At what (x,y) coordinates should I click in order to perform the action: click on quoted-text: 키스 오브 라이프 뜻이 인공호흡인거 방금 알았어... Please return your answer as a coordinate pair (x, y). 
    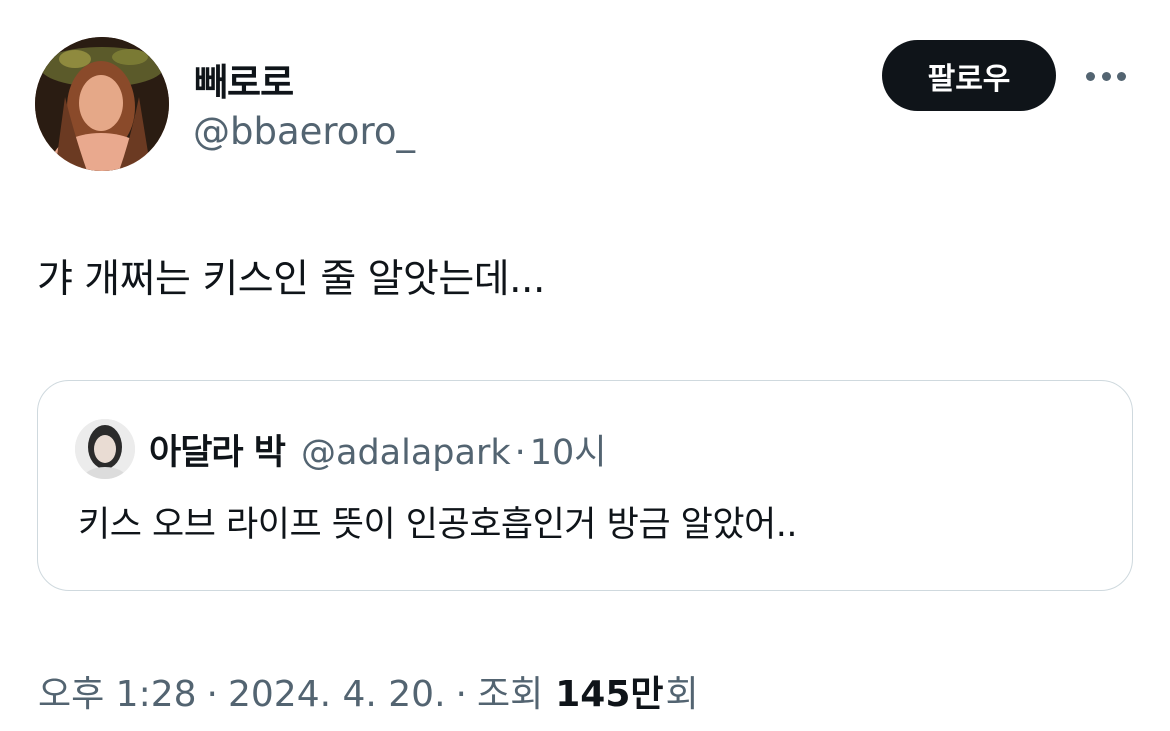
    Looking at the image, I should click on (438, 525).